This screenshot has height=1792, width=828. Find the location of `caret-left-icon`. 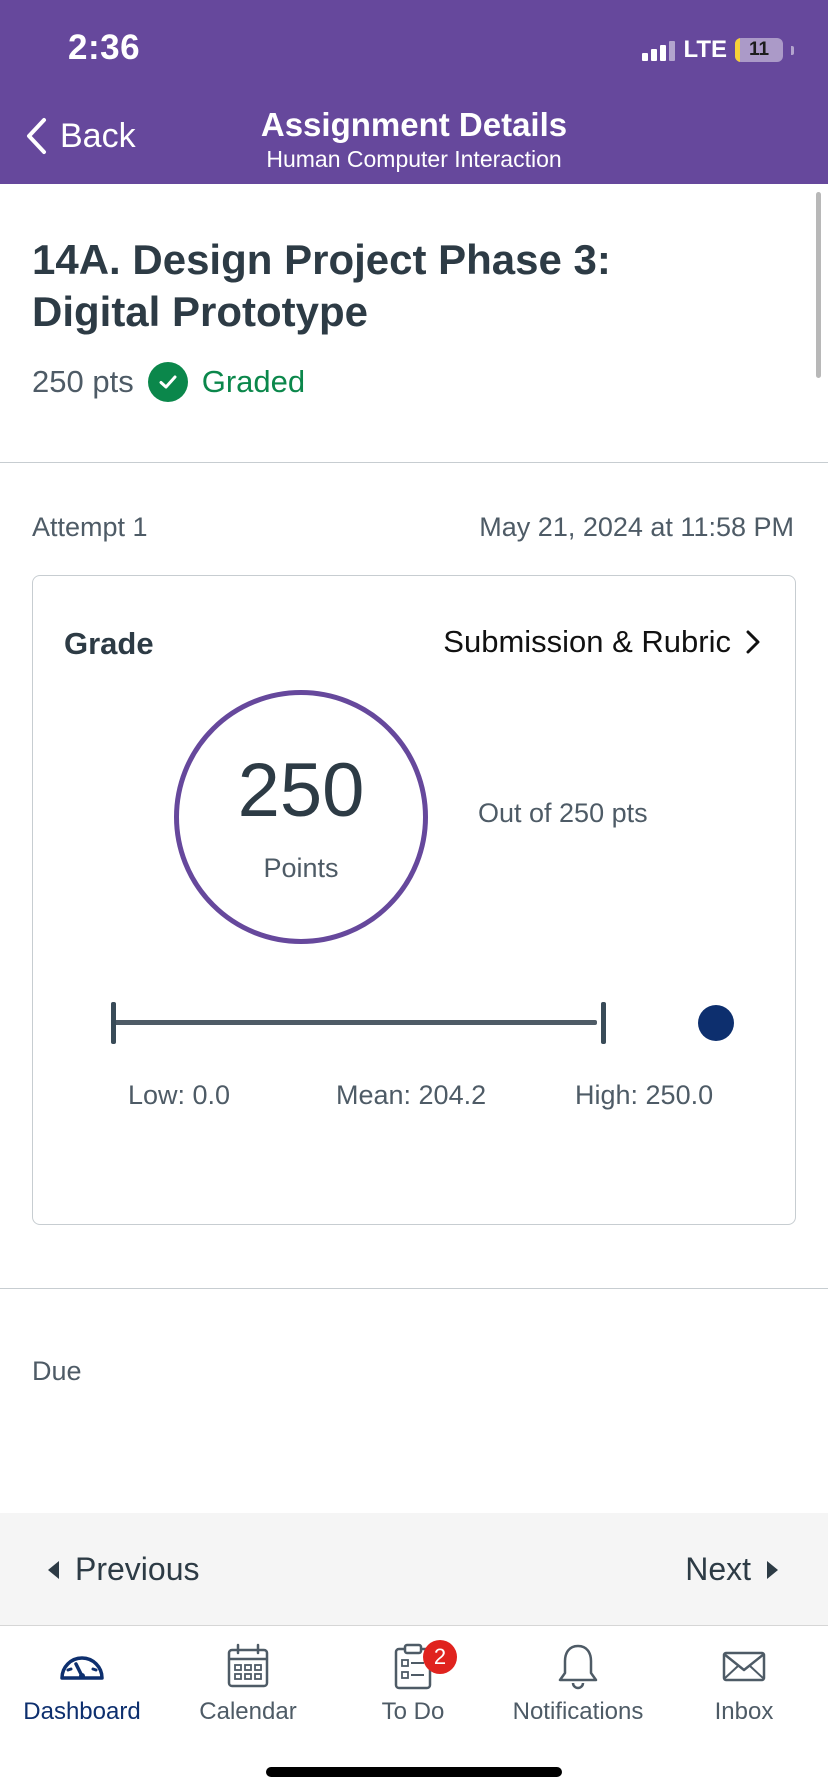

caret-left-icon is located at coordinates (53, 1569).